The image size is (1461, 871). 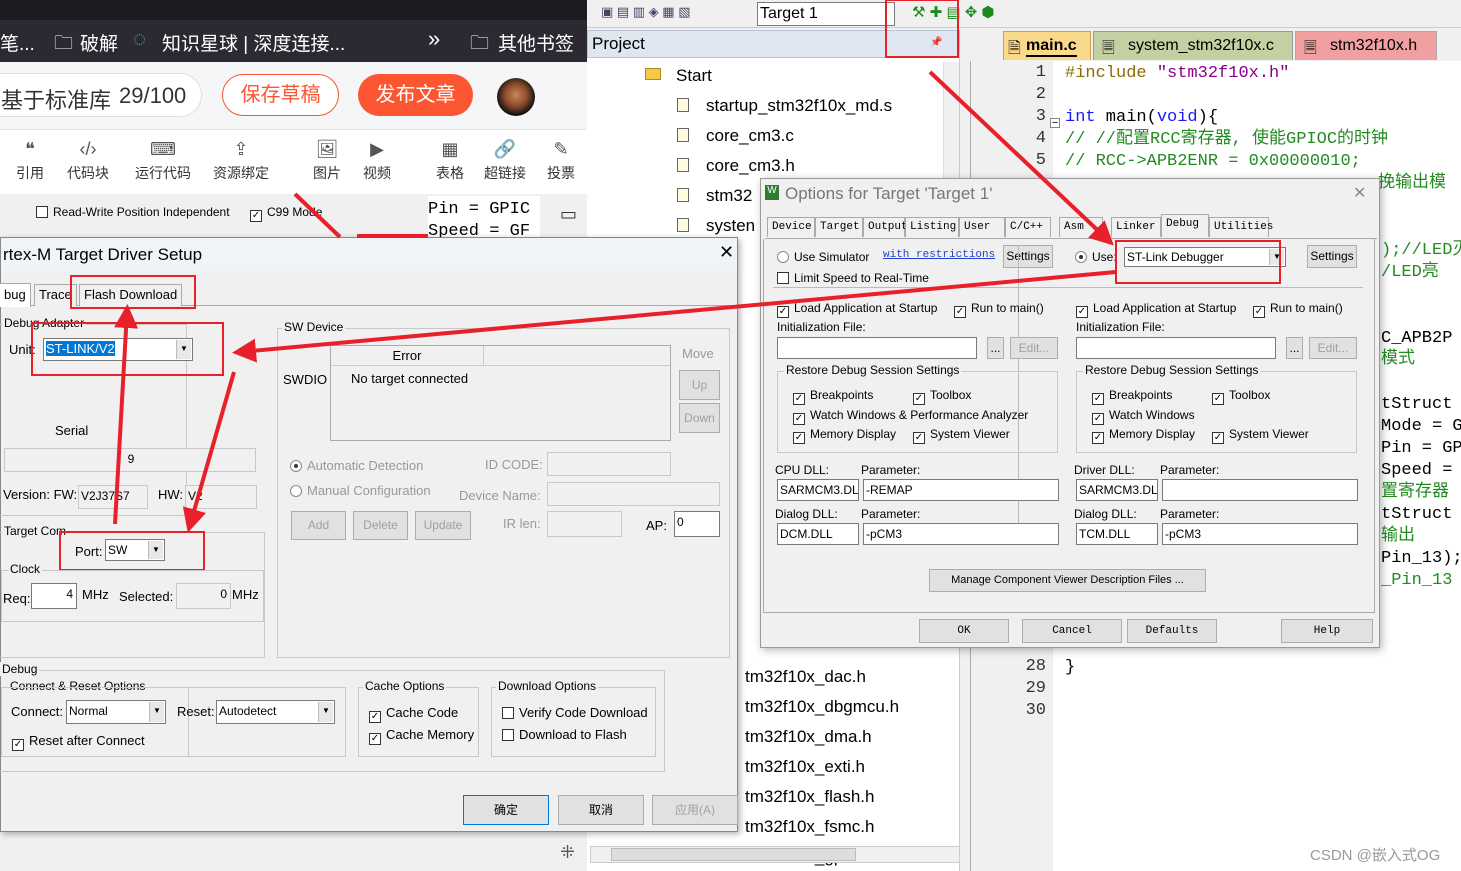 What do you see at coordinates (922, 29) in the screenshot?
I see `highlight-box` at bounding box center [922, 29].